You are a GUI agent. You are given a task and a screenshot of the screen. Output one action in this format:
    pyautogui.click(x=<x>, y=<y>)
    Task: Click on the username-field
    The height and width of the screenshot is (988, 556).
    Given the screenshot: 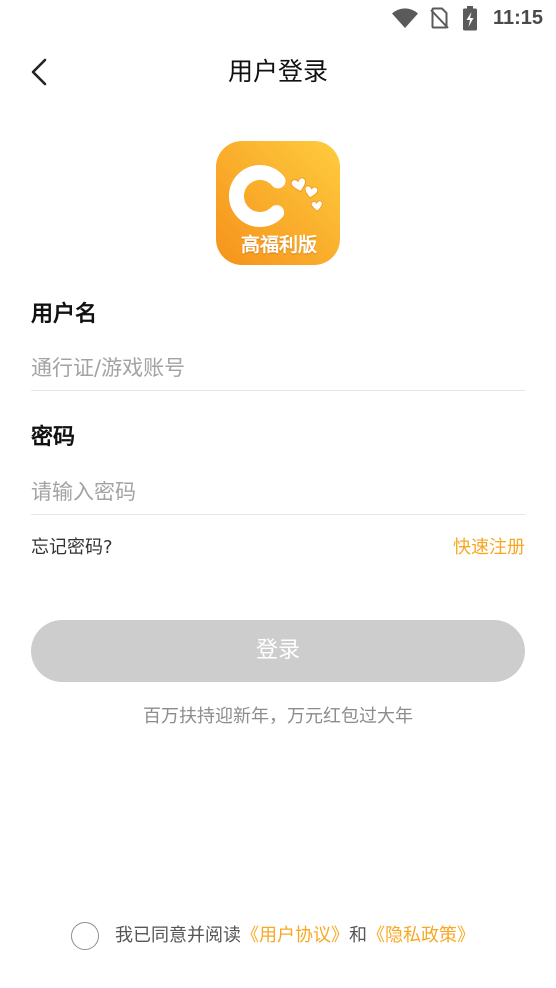 What is the action you would take?
    pyautogui.click(x=278, y=368)
    